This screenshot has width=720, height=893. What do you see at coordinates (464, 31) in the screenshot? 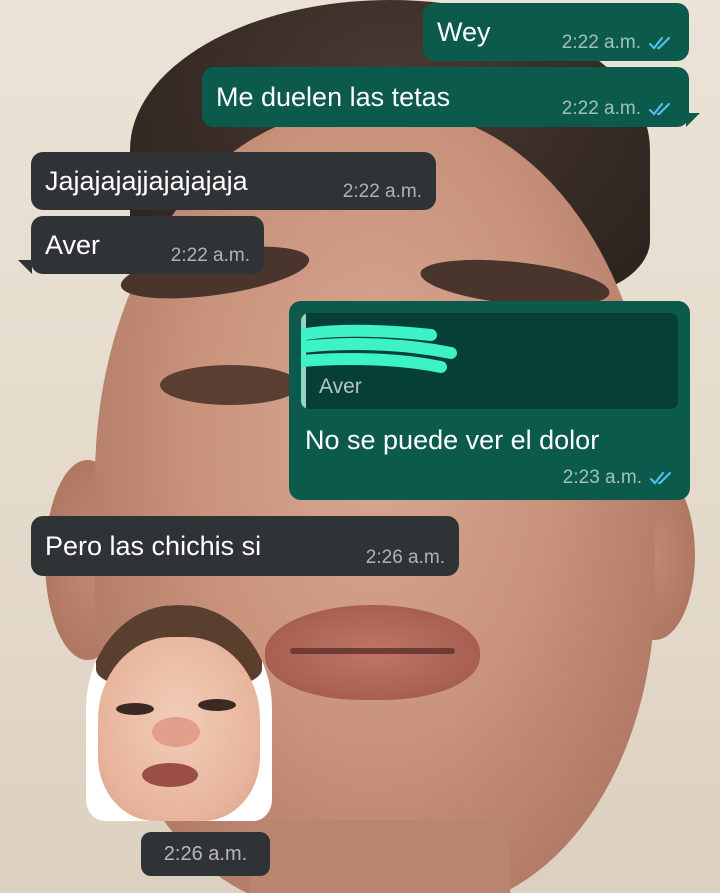
I see `message-text: Wey` at bounding box center [464, 31].